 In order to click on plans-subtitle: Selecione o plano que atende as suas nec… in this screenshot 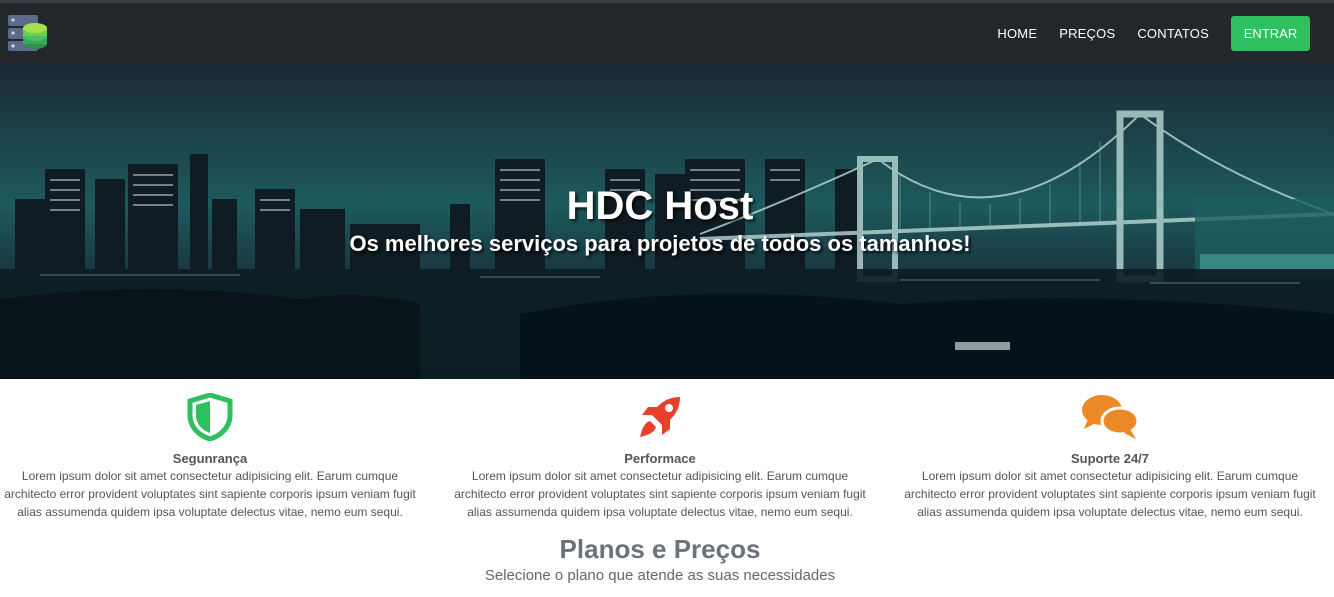, I will do `click(660, 575)`.